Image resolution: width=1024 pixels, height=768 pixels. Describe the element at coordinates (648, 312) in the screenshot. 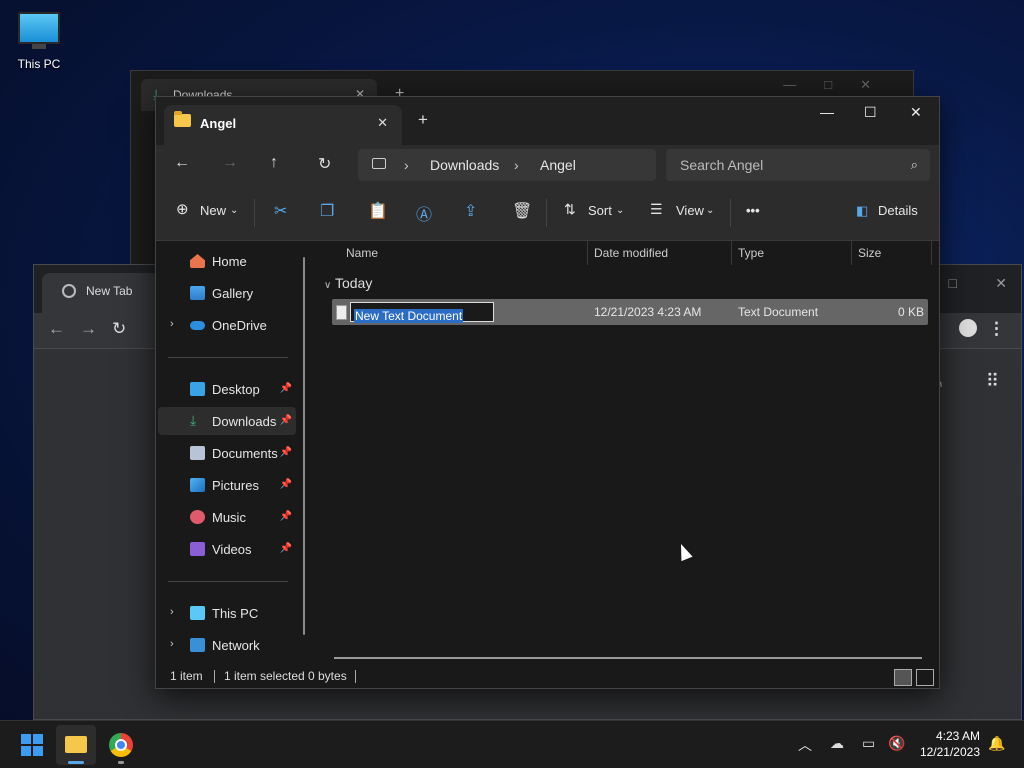

I see `file-date: 12/21/2023 4:23 AM` at that location.